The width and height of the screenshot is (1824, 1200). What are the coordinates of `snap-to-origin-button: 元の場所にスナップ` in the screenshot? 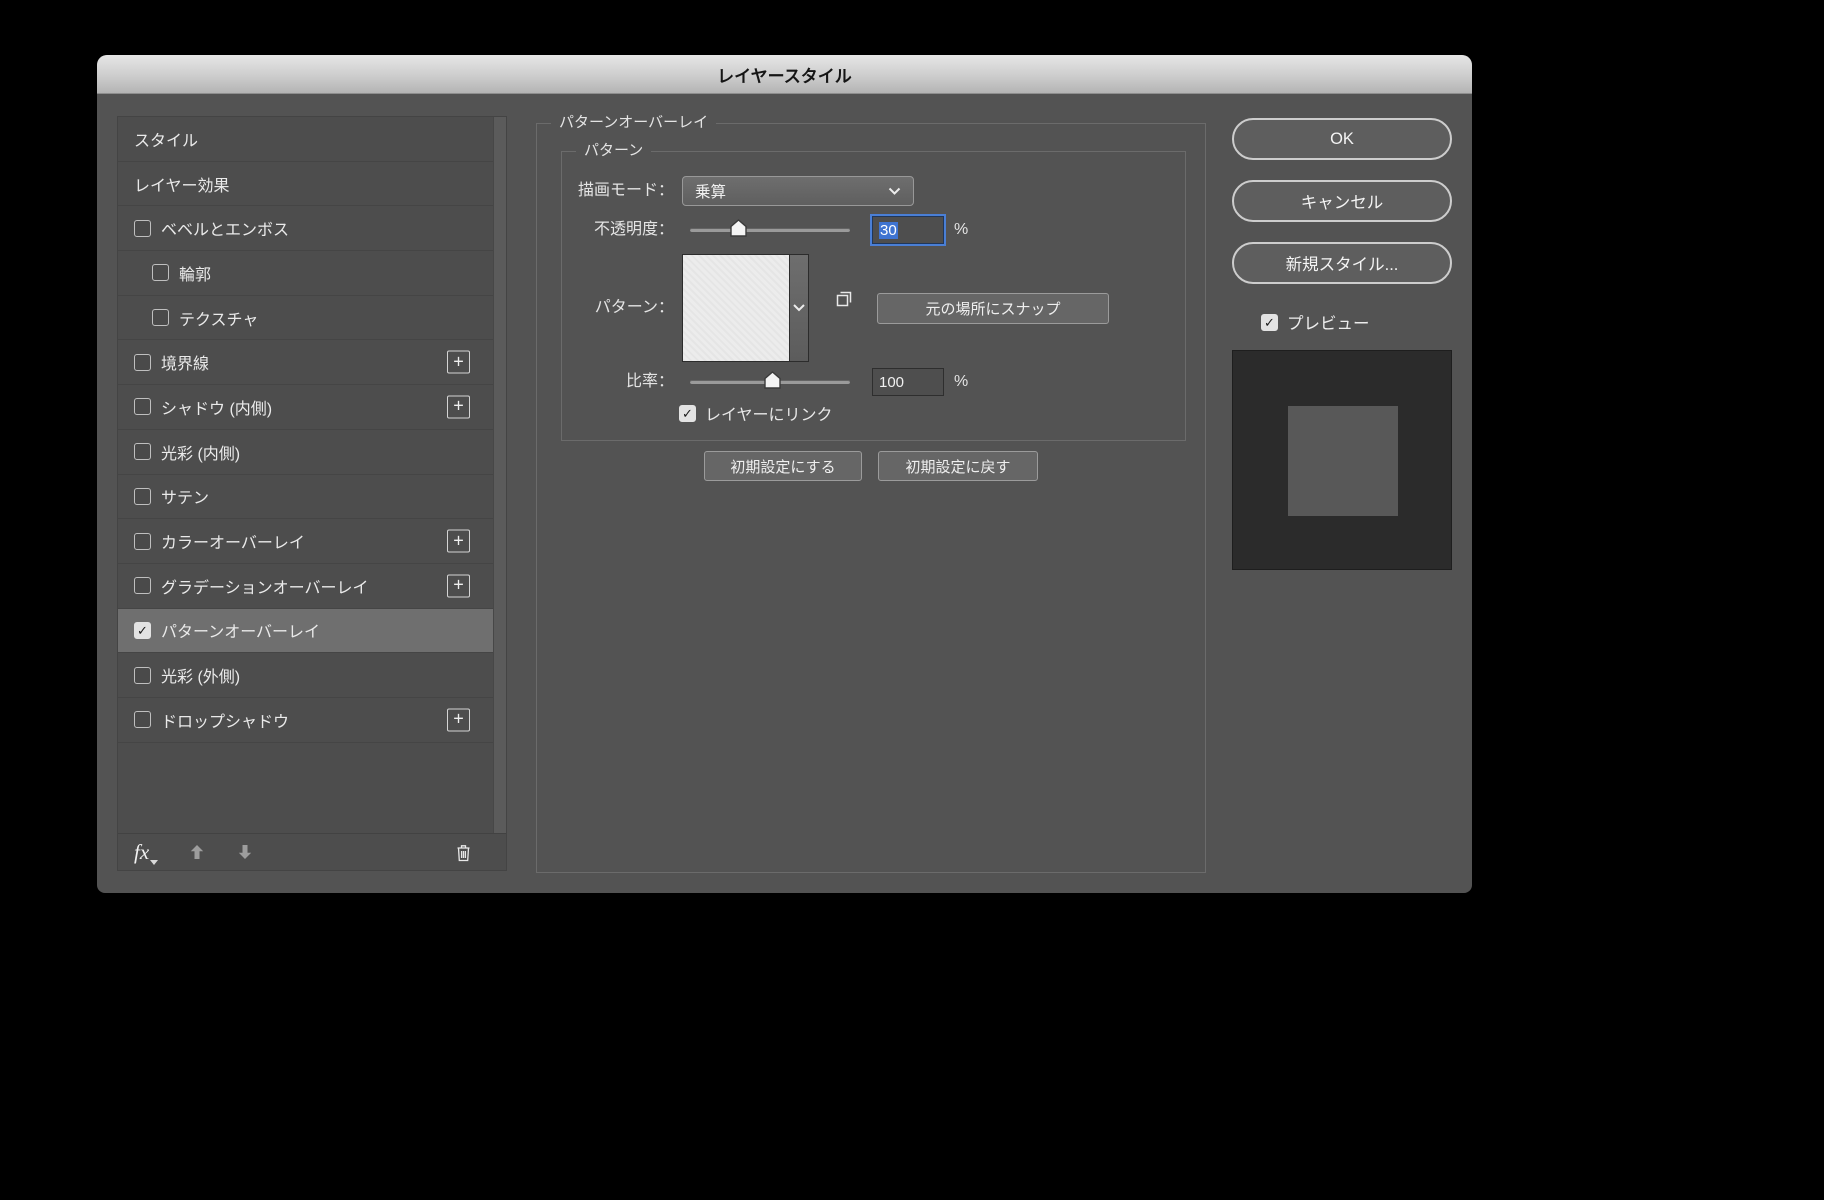 It's located at (993, 308).